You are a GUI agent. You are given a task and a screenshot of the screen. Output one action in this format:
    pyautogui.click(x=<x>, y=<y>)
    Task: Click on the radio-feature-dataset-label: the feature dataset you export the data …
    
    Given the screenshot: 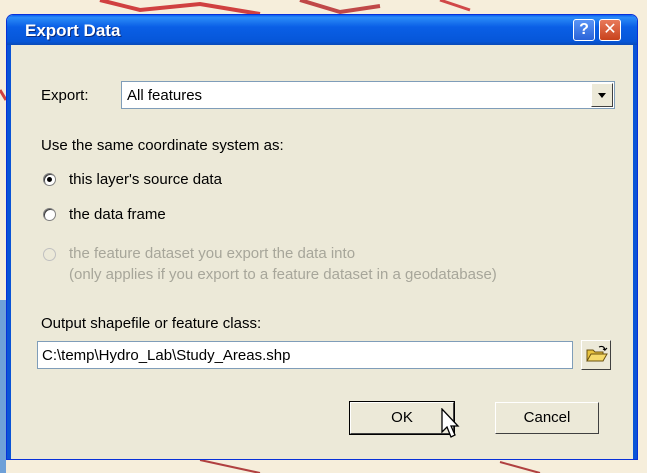 What is the action you would take?
    pyautogui.click(x=212, y=253)
    